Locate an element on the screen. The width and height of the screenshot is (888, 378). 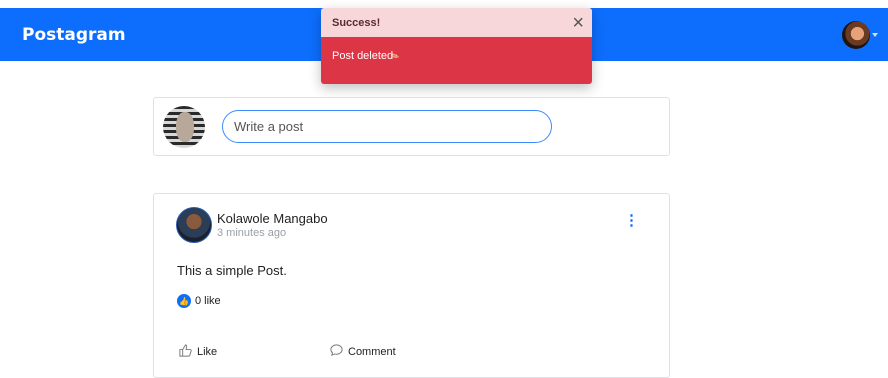
toast-title: Success! is located at coordinates (356, 22).